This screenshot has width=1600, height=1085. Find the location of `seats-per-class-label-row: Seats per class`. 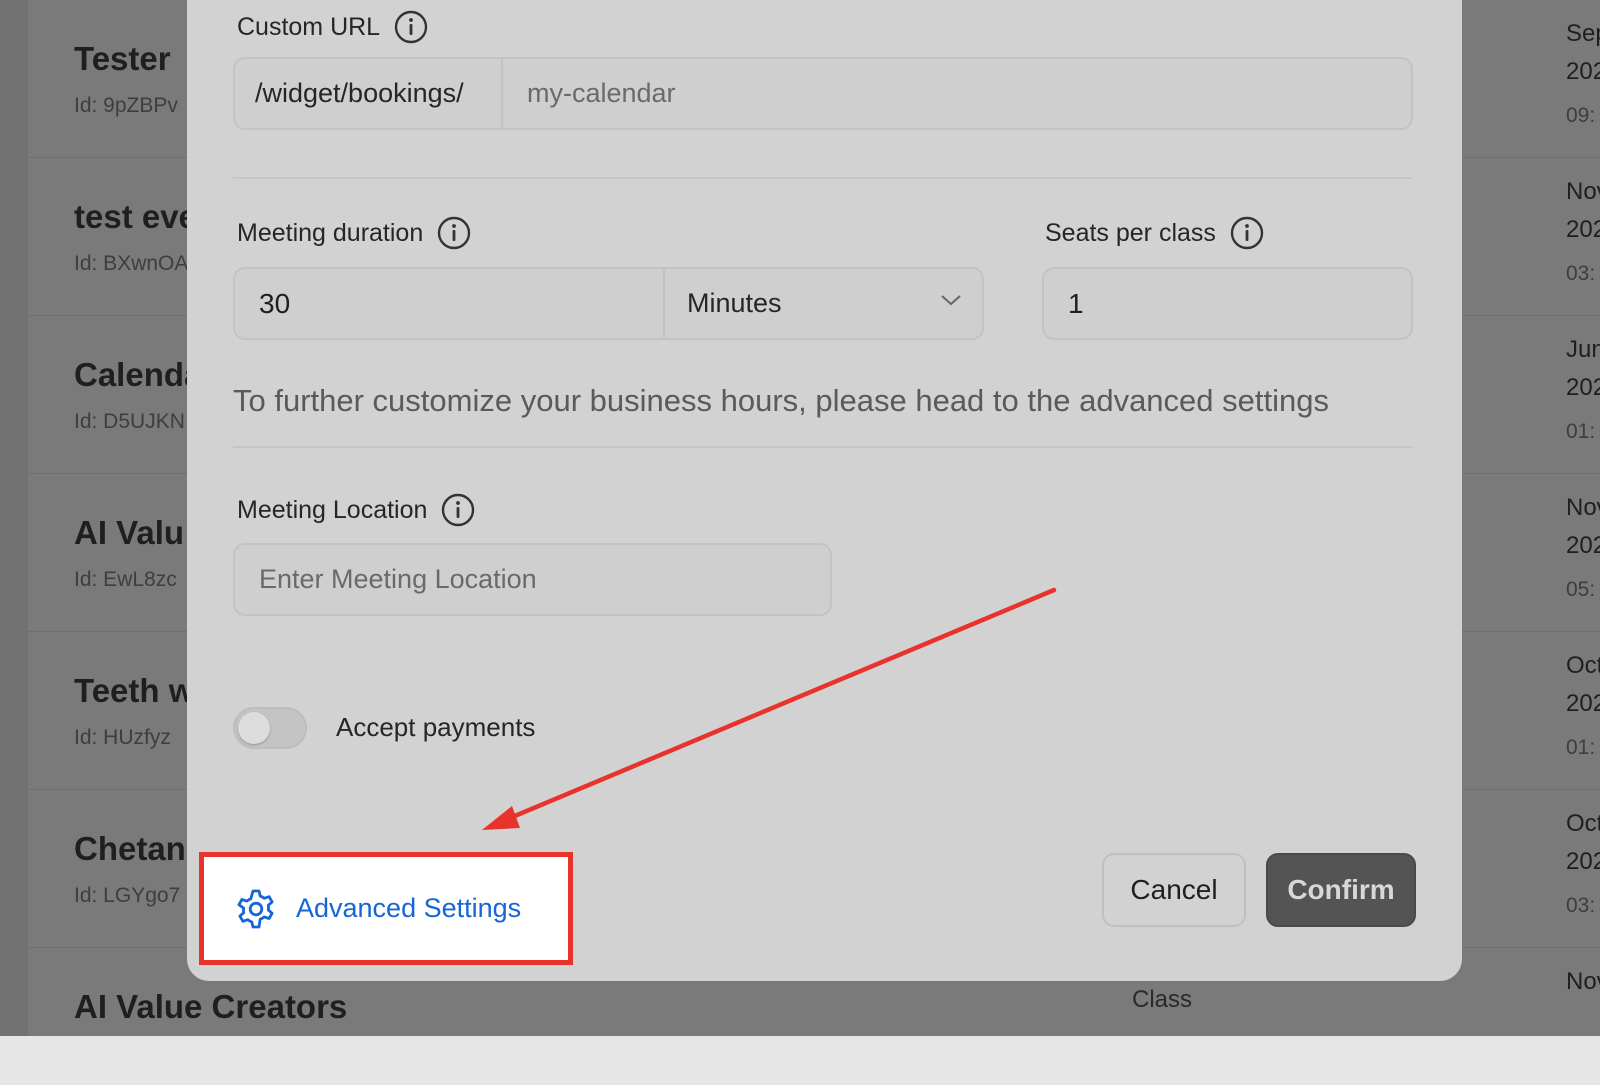

seats-per-class-label-row: Seats per class is located at coordinates (1154, 233).